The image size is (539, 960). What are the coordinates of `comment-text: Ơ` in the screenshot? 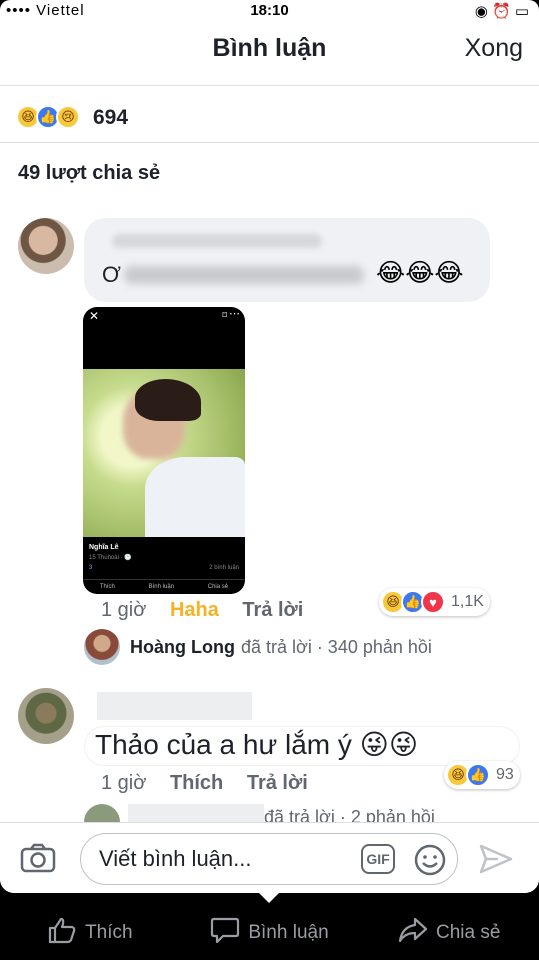 It's located at (111, 274).